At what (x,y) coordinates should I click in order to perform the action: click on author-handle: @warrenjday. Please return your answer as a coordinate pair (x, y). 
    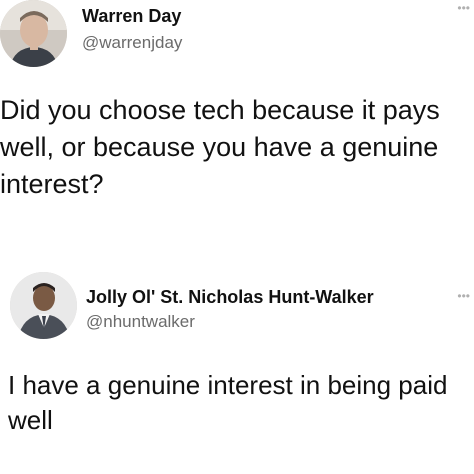
    Looking at the image, I should click on (132, 43).